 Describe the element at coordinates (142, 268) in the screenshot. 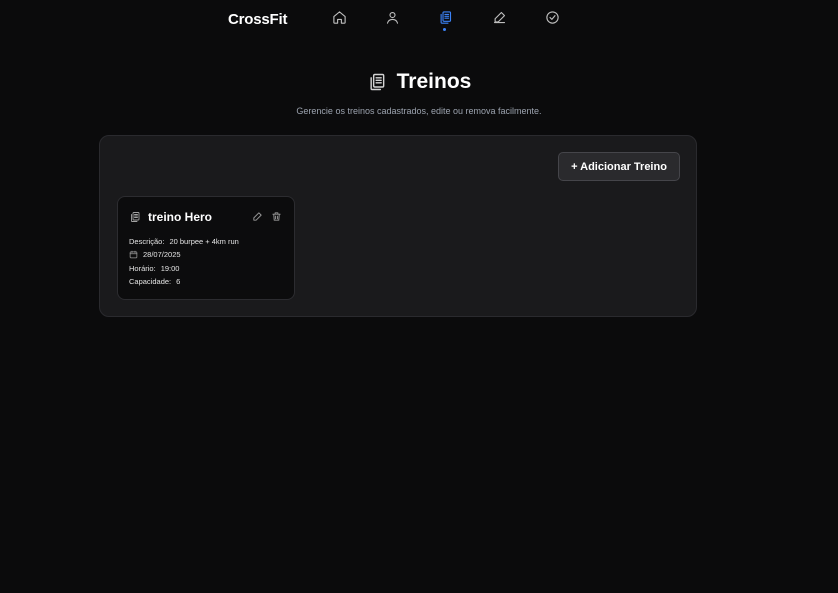

I see `time-label: Horário:` at that location.